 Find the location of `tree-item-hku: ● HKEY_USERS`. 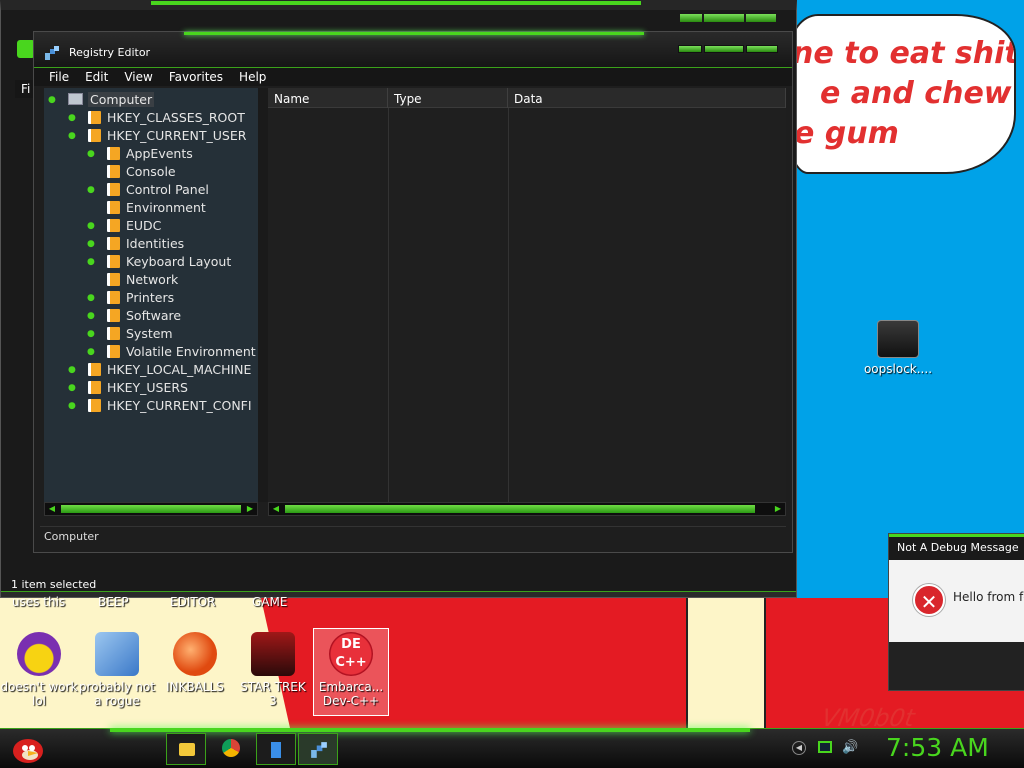

tree-item-hku: ● HKEY_USERS is located at coordinates (128, 388).